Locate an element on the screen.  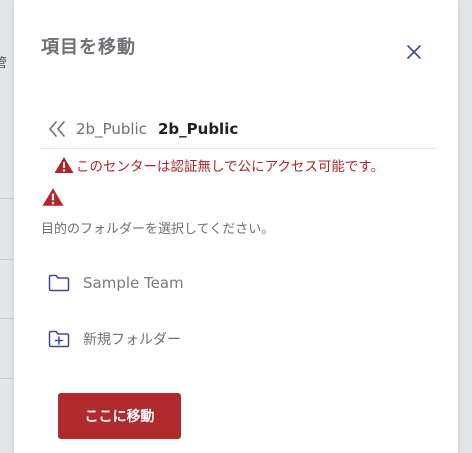
folder-icon is located at coordinates (59, 283).